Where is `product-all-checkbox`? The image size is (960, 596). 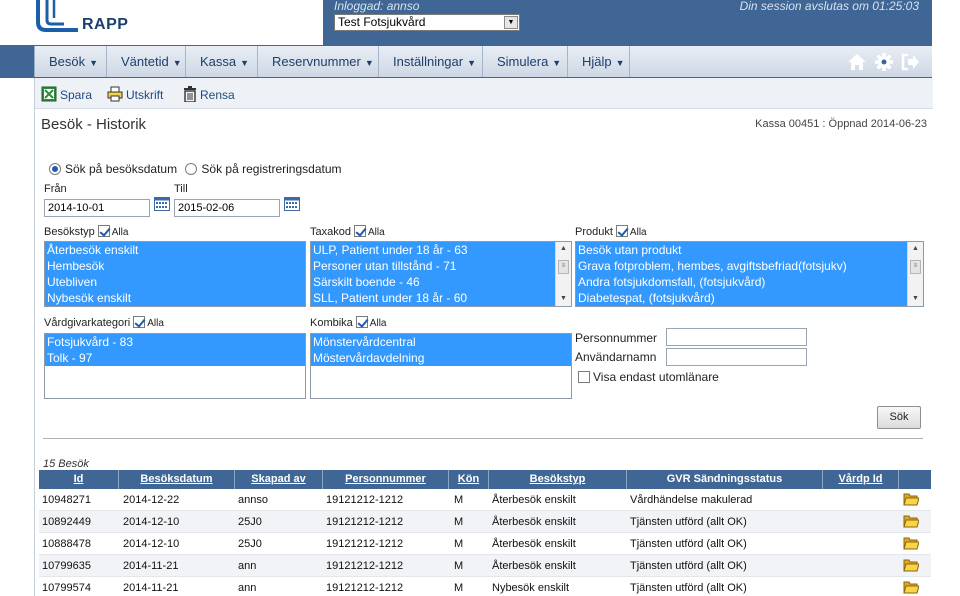
product-all-checkbox is located at coordinates (621, 231).